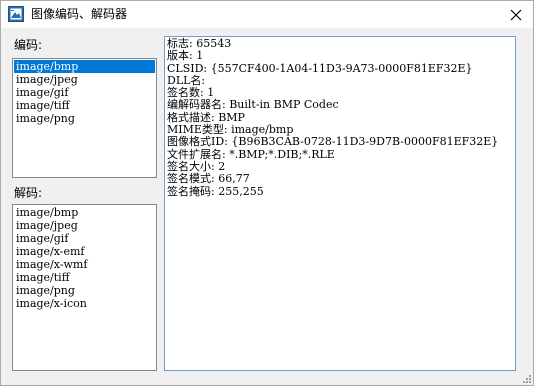 This screenshot has width=534, height=386. Describe the element at coordinates (84, 251) in the screenshot. I see `decoder-list-item: image/x-emf` at that location.